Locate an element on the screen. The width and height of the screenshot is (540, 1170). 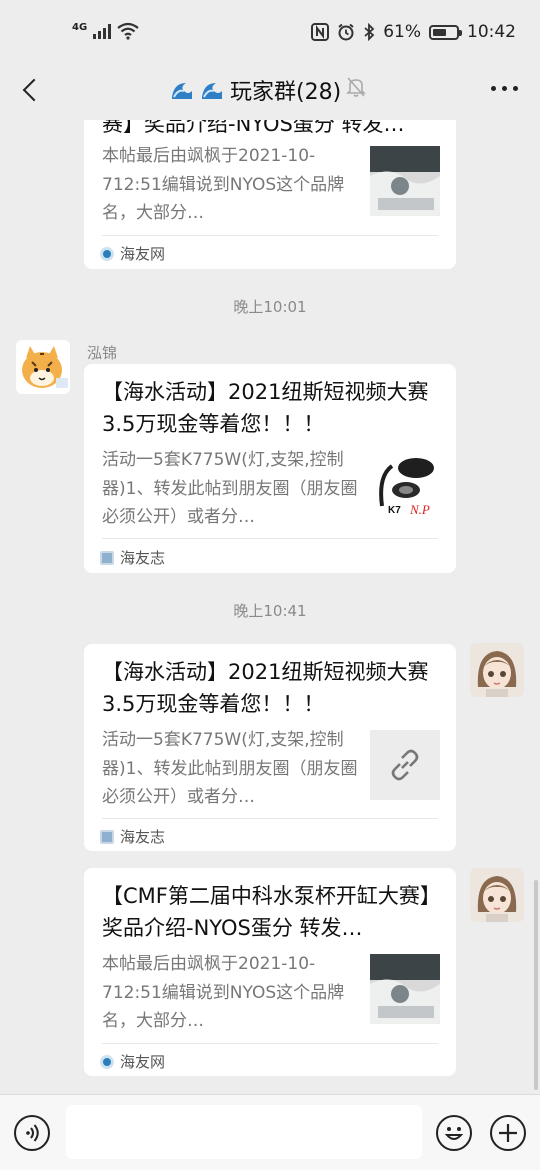
status-left: 4G is located at coordinates (105, 31).